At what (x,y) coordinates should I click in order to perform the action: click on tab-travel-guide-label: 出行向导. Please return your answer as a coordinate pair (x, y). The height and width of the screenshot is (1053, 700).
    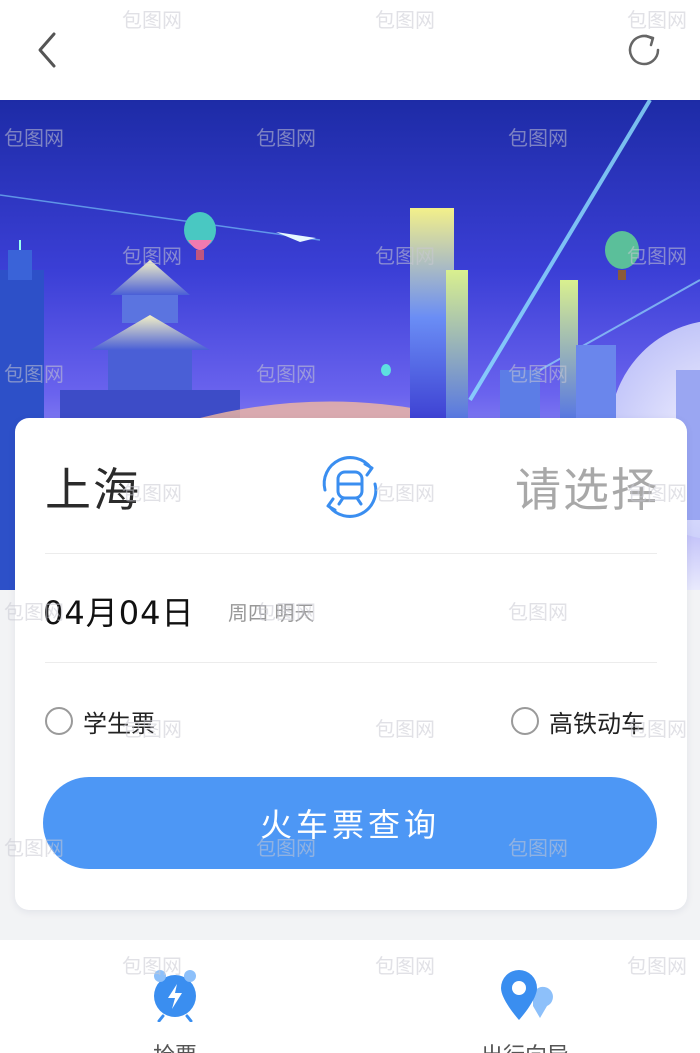
    Looking at the image, I should click on (525, 1045).